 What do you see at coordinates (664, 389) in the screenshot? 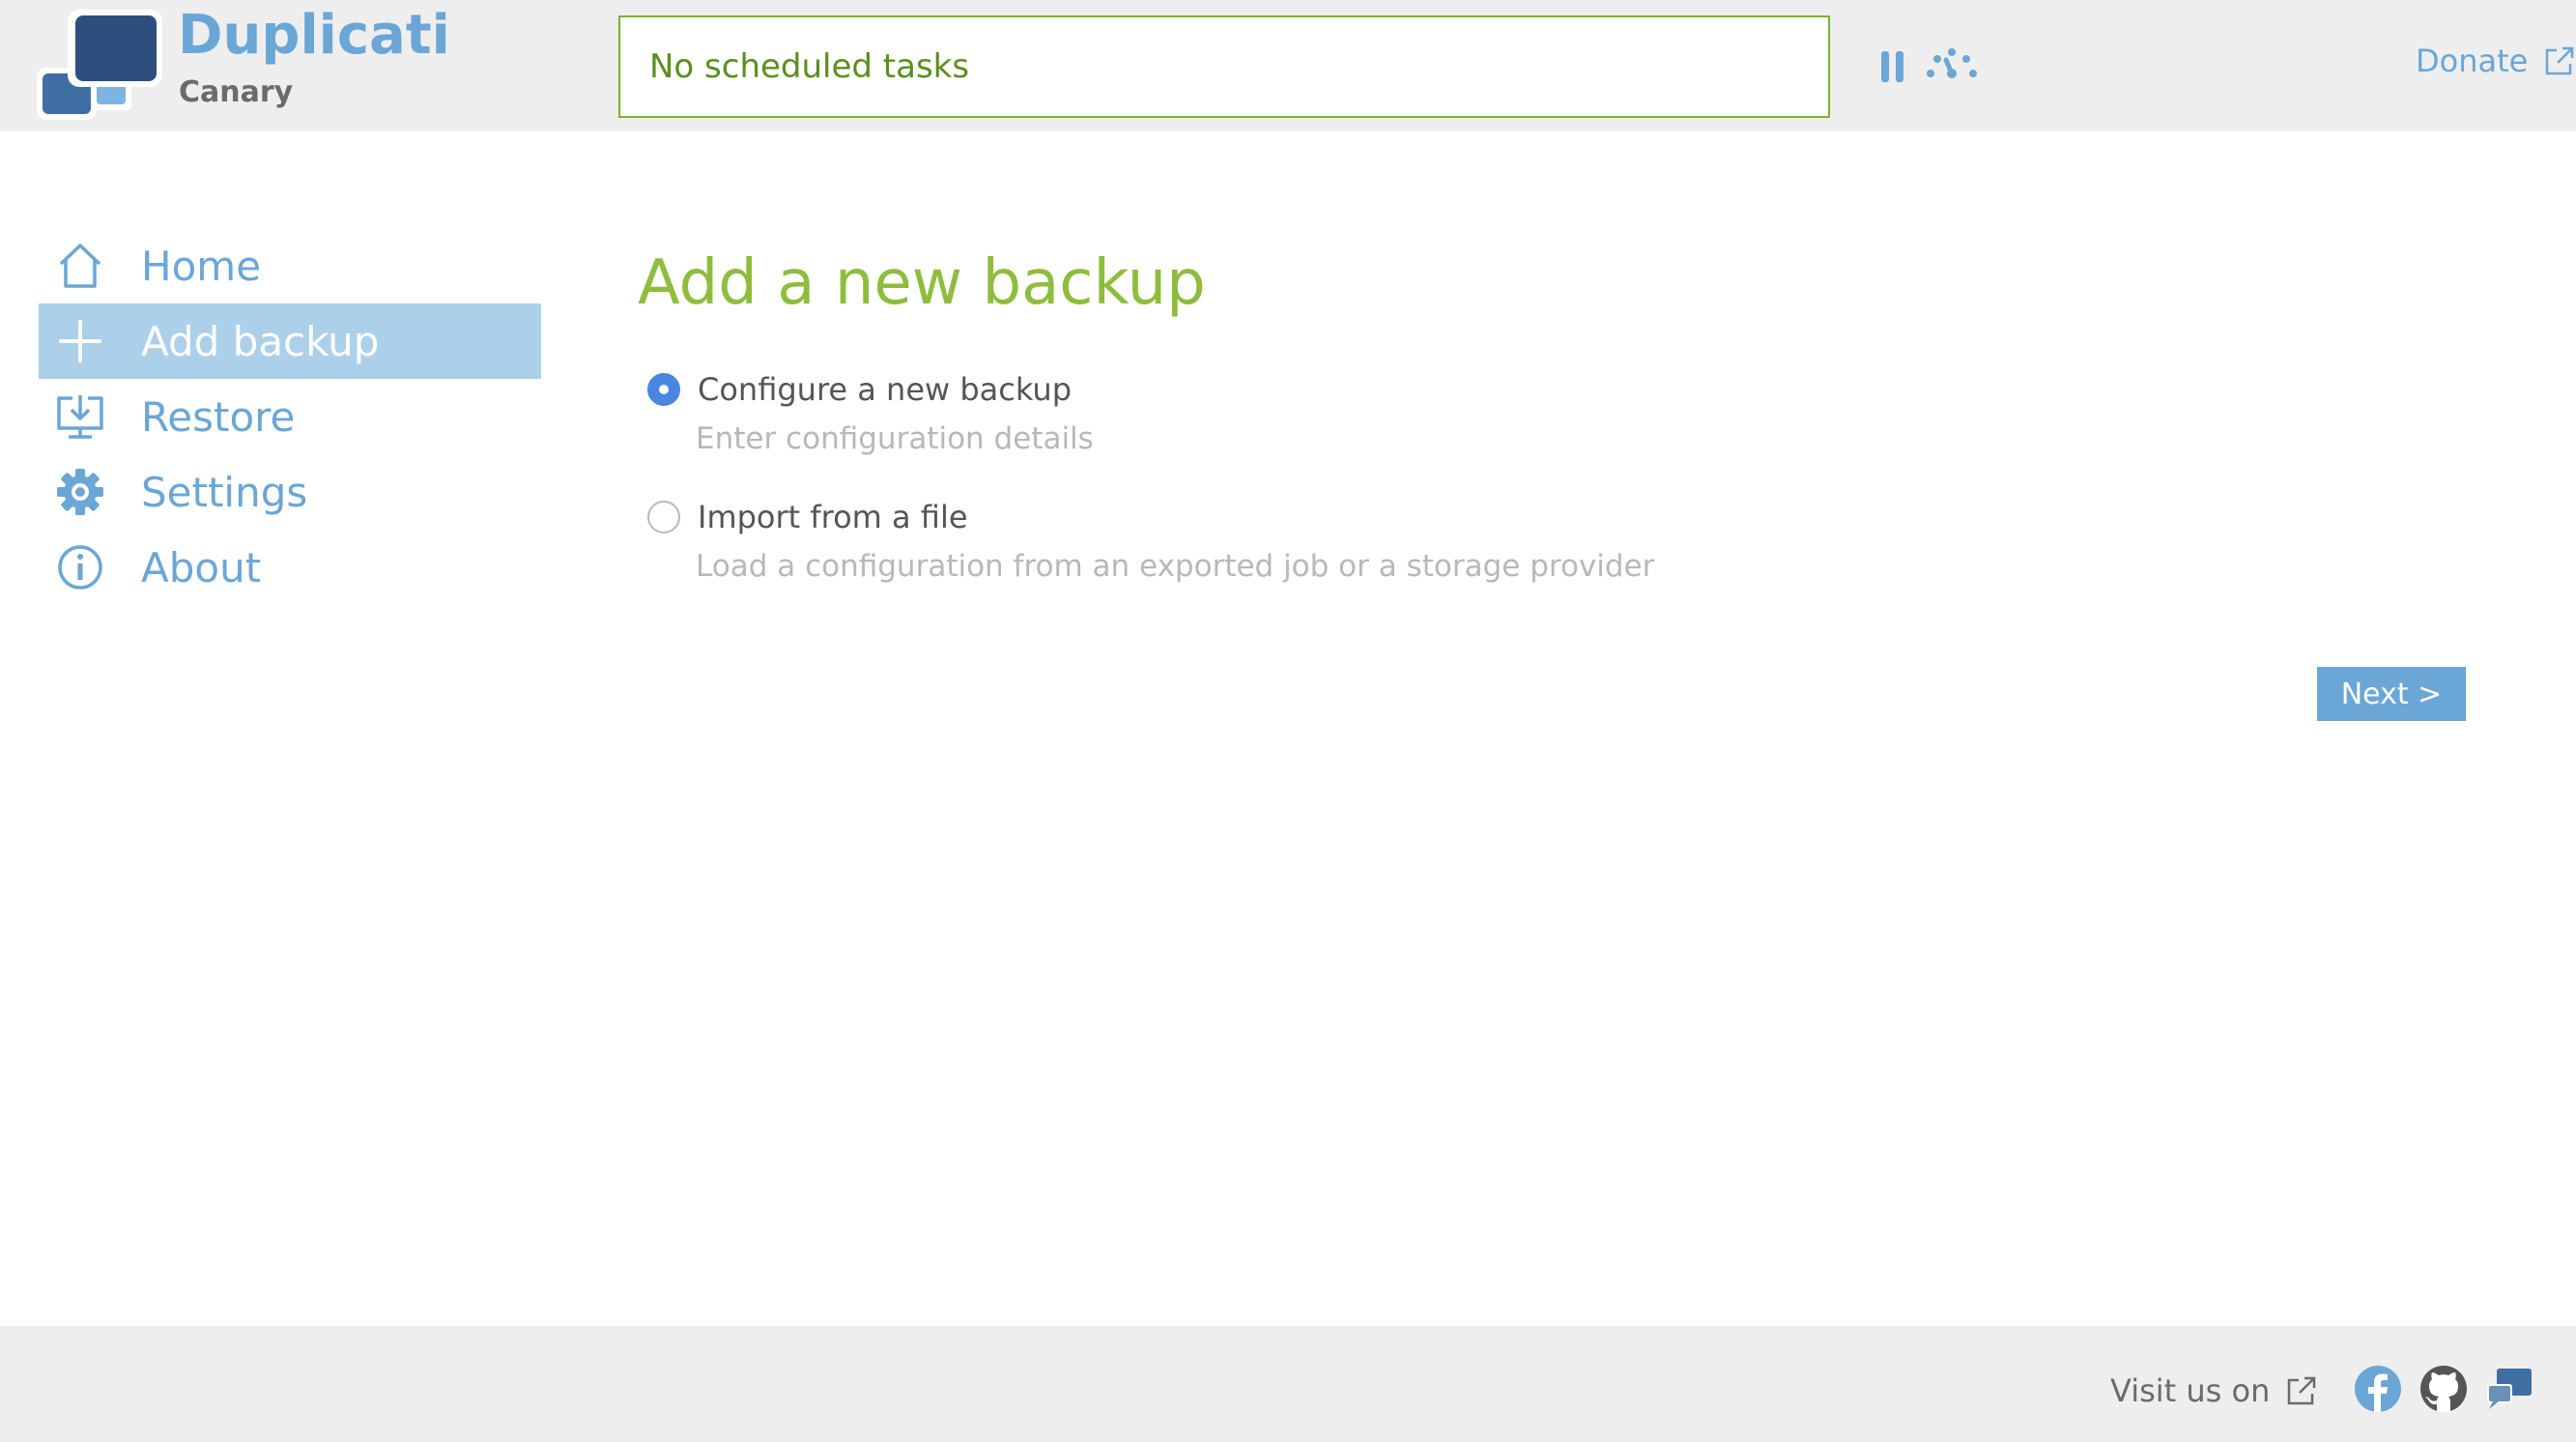
I see `radio-configure-new` at bounding box center [664, 389].